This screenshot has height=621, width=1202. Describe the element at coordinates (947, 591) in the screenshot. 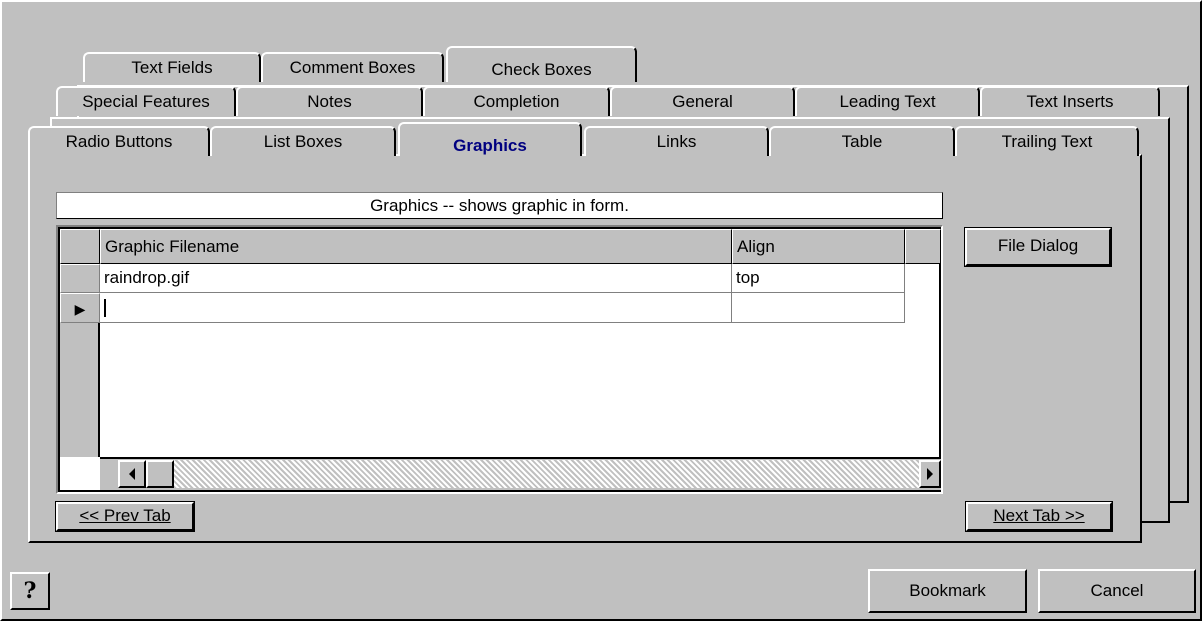

I see `bookmark-button: Bookmark` at that location.